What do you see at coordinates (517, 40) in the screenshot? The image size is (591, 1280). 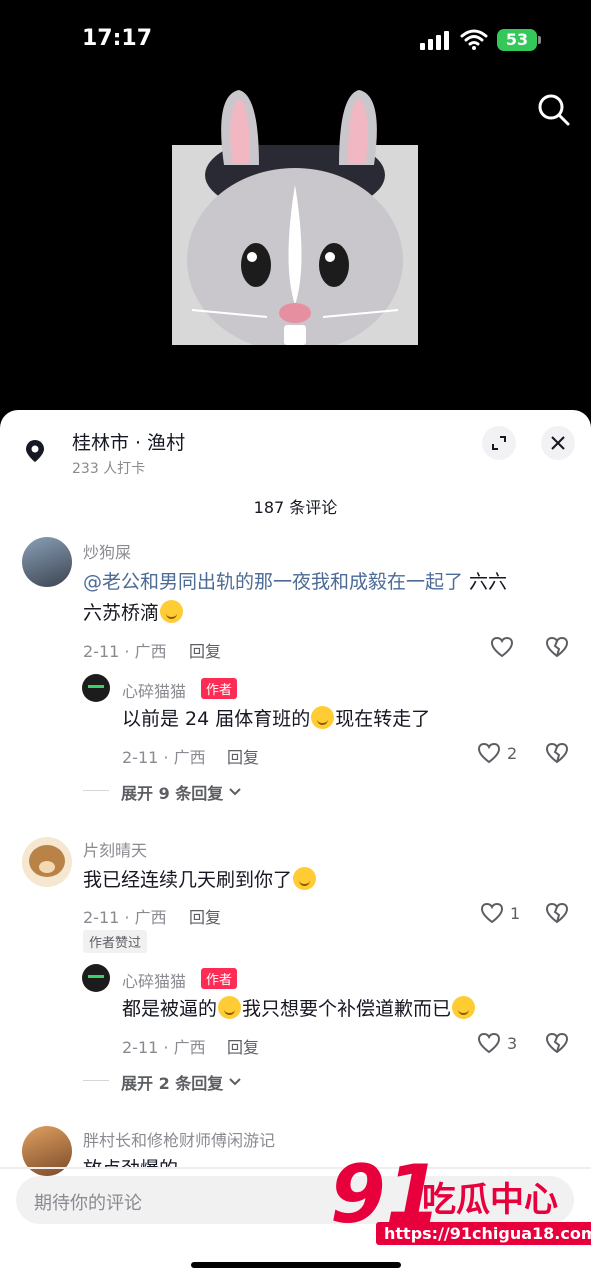 I see `battery-indicator: 53` at bounding box center [517, 40].